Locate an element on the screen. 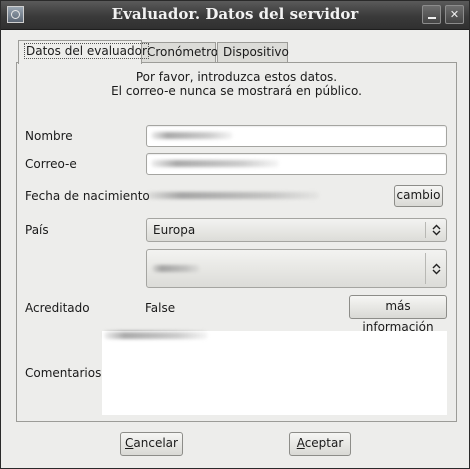  close-icon: ✕ is located at coordinates (454, 14).